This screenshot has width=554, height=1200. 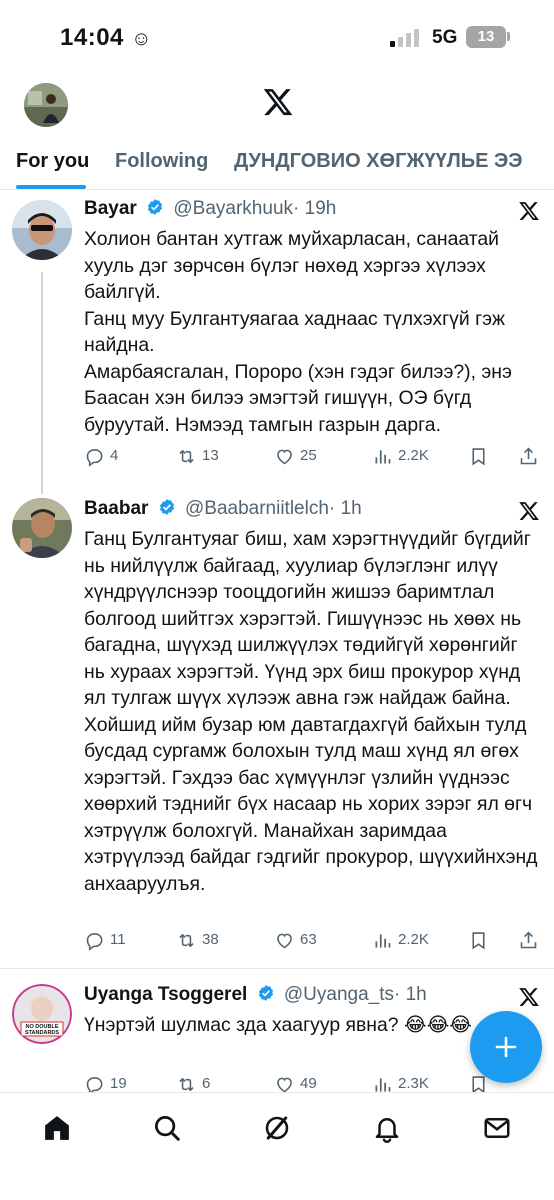 I want to click on battery-cap, so click(x=508, y=36).